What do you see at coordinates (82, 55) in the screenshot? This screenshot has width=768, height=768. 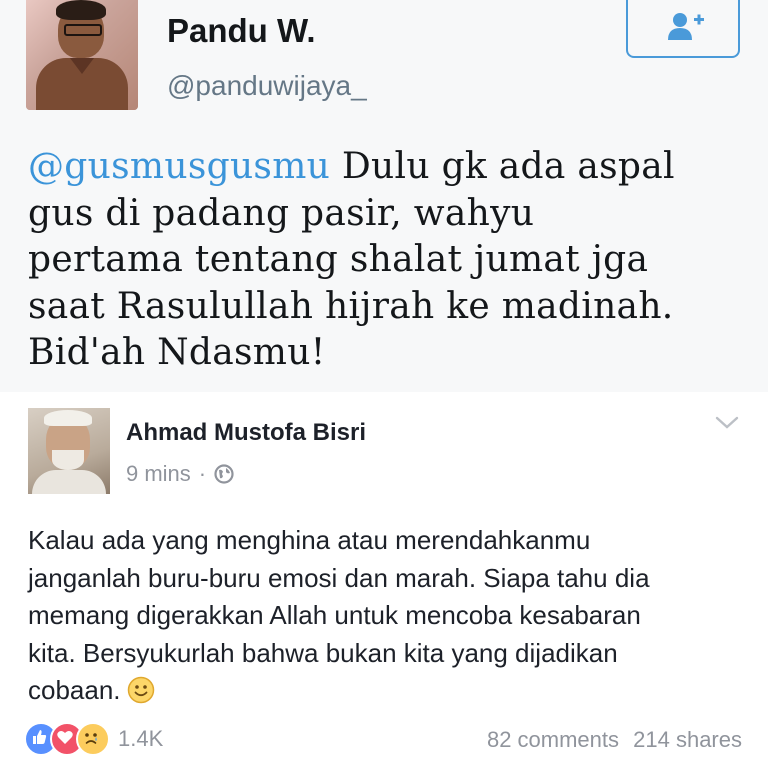 I see `tweet-avatar` at bounding box center [82, 55].